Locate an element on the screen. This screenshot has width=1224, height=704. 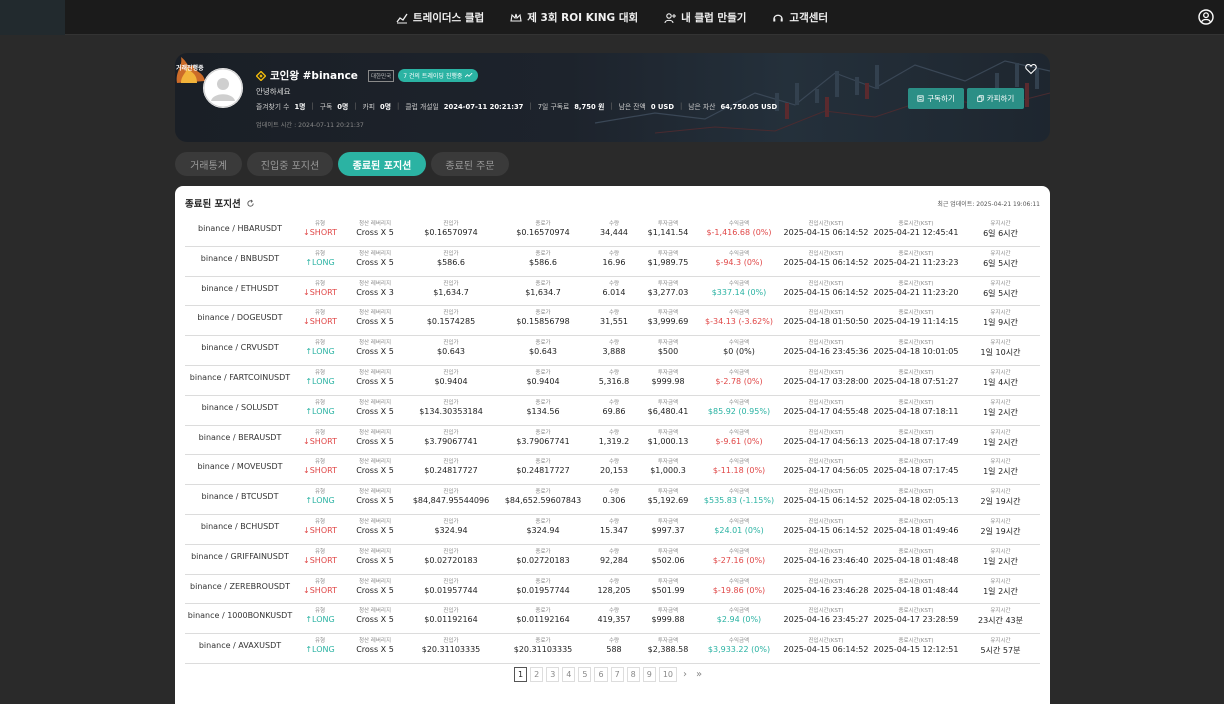
favorite-heart-icon is located at coordinates (1031, 69).